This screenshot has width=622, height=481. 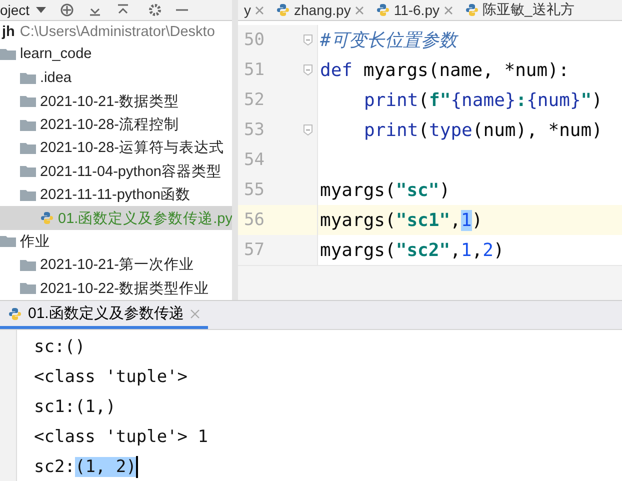 I want to click on editor-tab: zhang.py, so click(x=320, y=10).